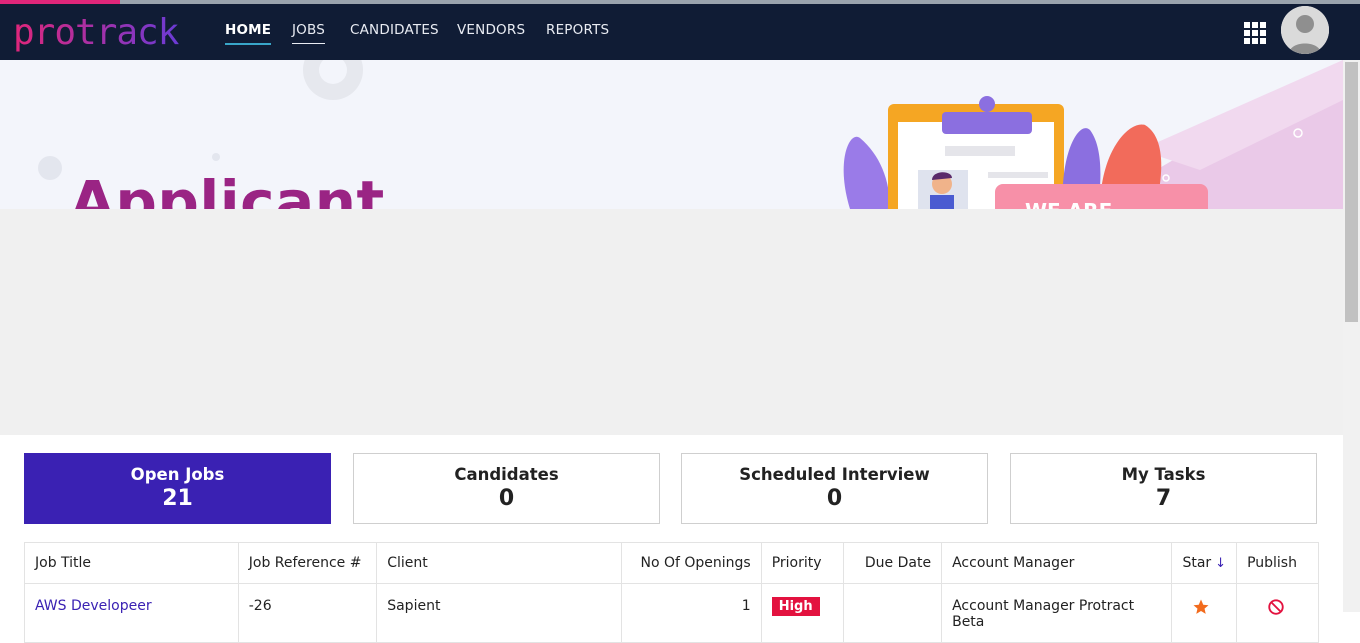 The height and width of the screenshot is (643, 1360). What do you see at coordinates (227, 188) in the screenshot?
I see `hero-title: Applicant` at bounding box center [227, 188].